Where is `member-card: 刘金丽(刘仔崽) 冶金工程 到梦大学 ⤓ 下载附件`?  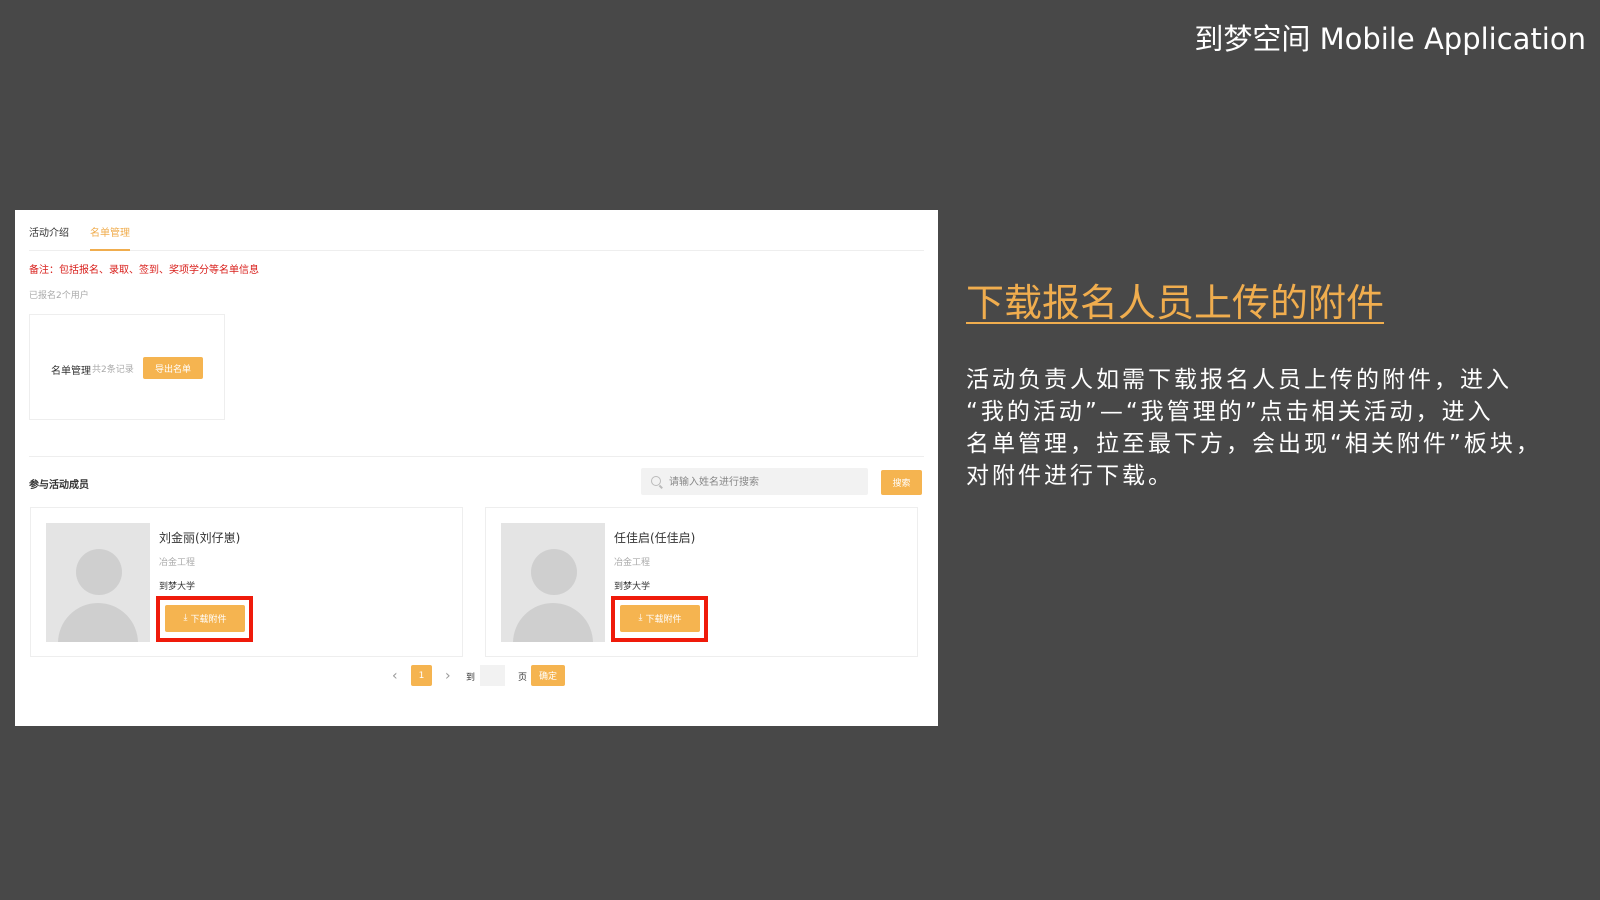
member-card: 刘金丽(刘仔崽) 冶金工程 到梦大学 ⤓ 下载附件 is located at coordinates (246, 582).